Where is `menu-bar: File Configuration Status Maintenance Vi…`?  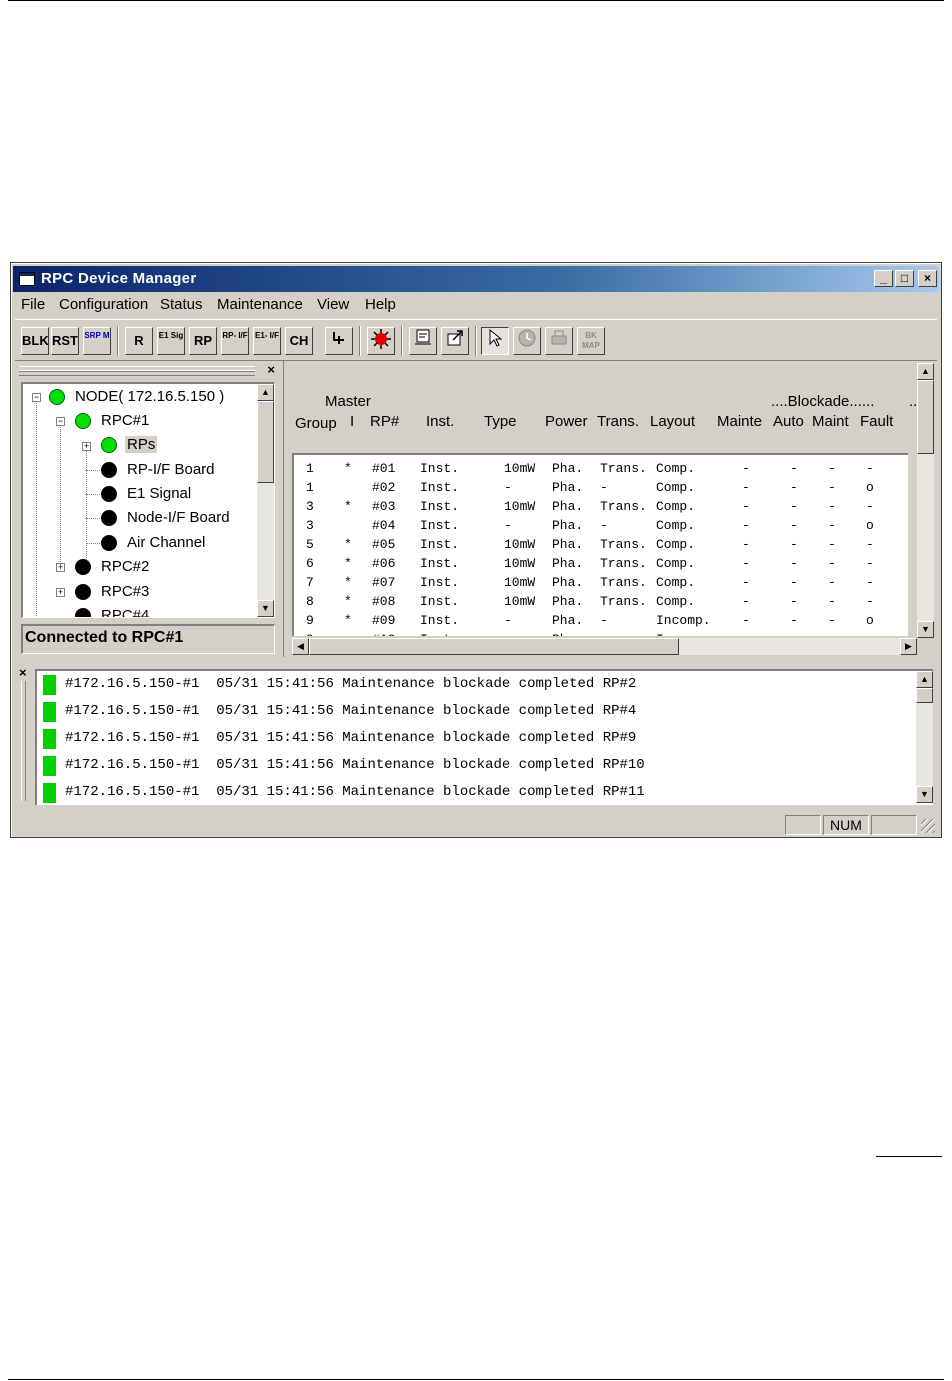
menu-bar: File Configuration Status Maintenance Vi… is located at coordinates (476, 305).